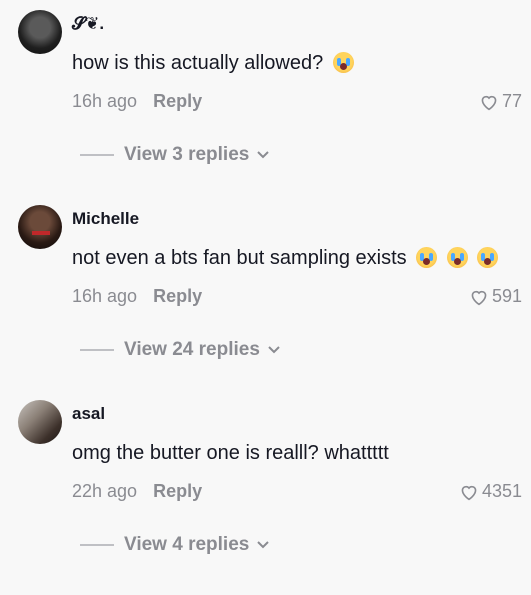 The image size is (531, 595). Describe the element at coordinates (105, 219) in the screenshot. I see `comment-username: Michelle` at that location.